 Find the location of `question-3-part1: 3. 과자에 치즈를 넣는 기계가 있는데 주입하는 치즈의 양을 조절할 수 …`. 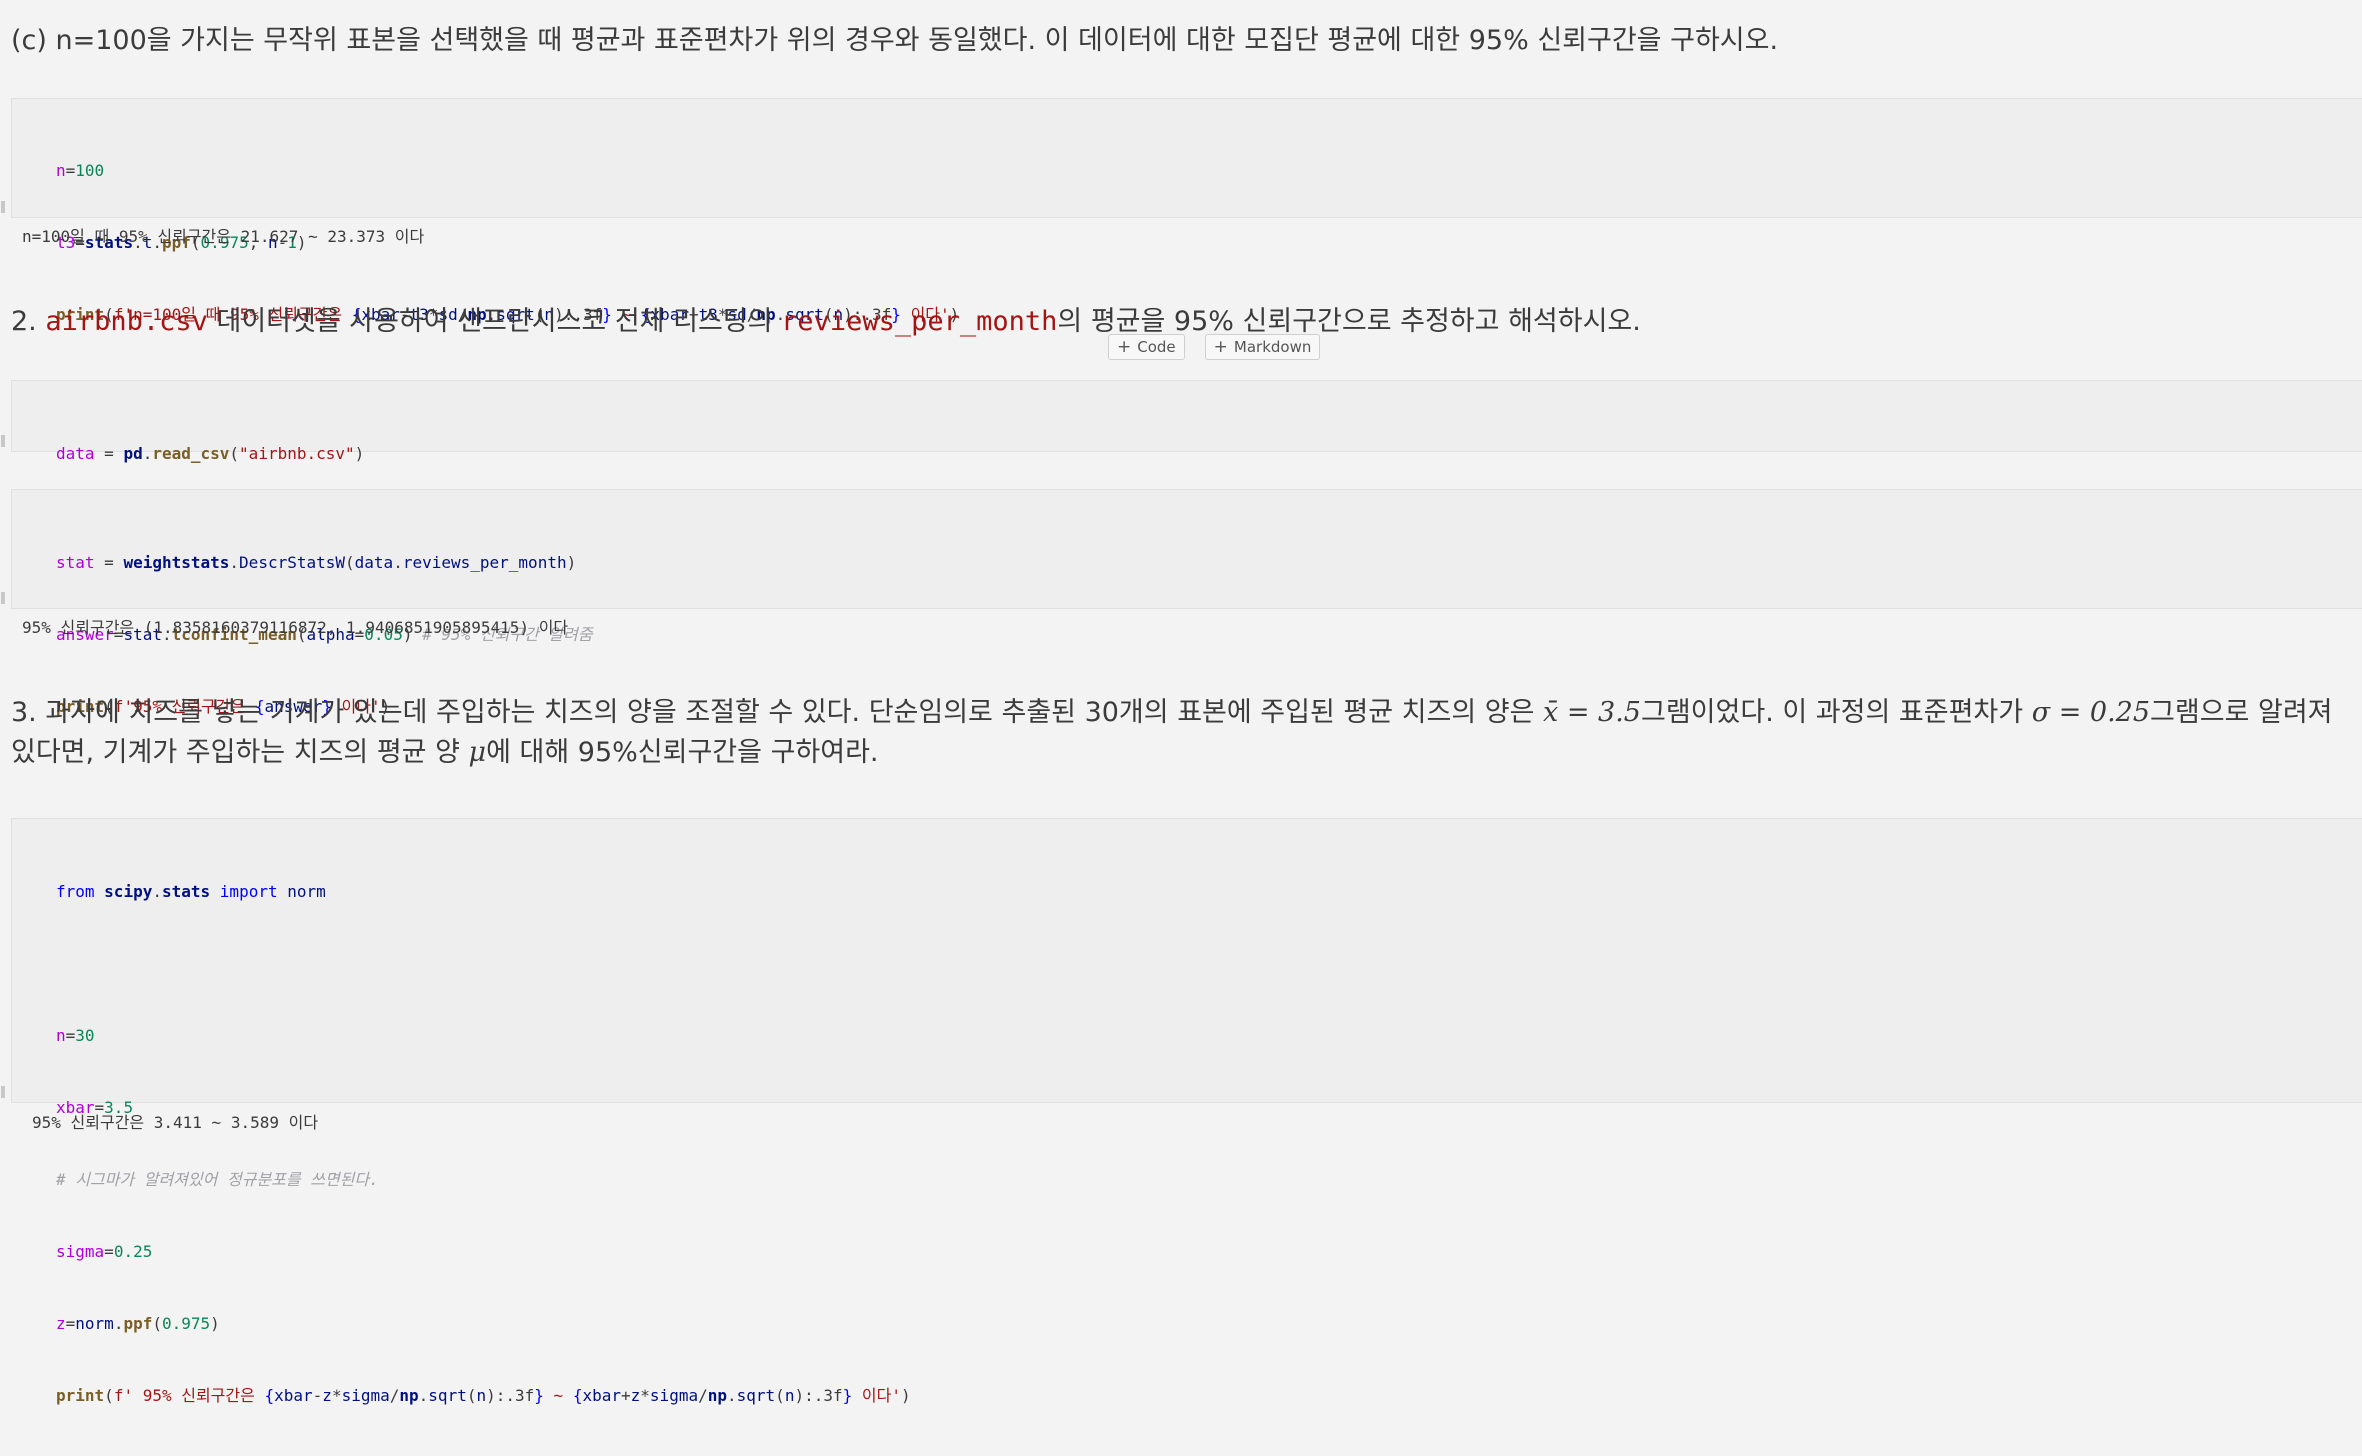

question-3-part1: 3. 과자에 치즈를 넣는 기계가 있는데 주입하는 치즈의 양을 조절할 수 … is located at coordinates (777, 712).